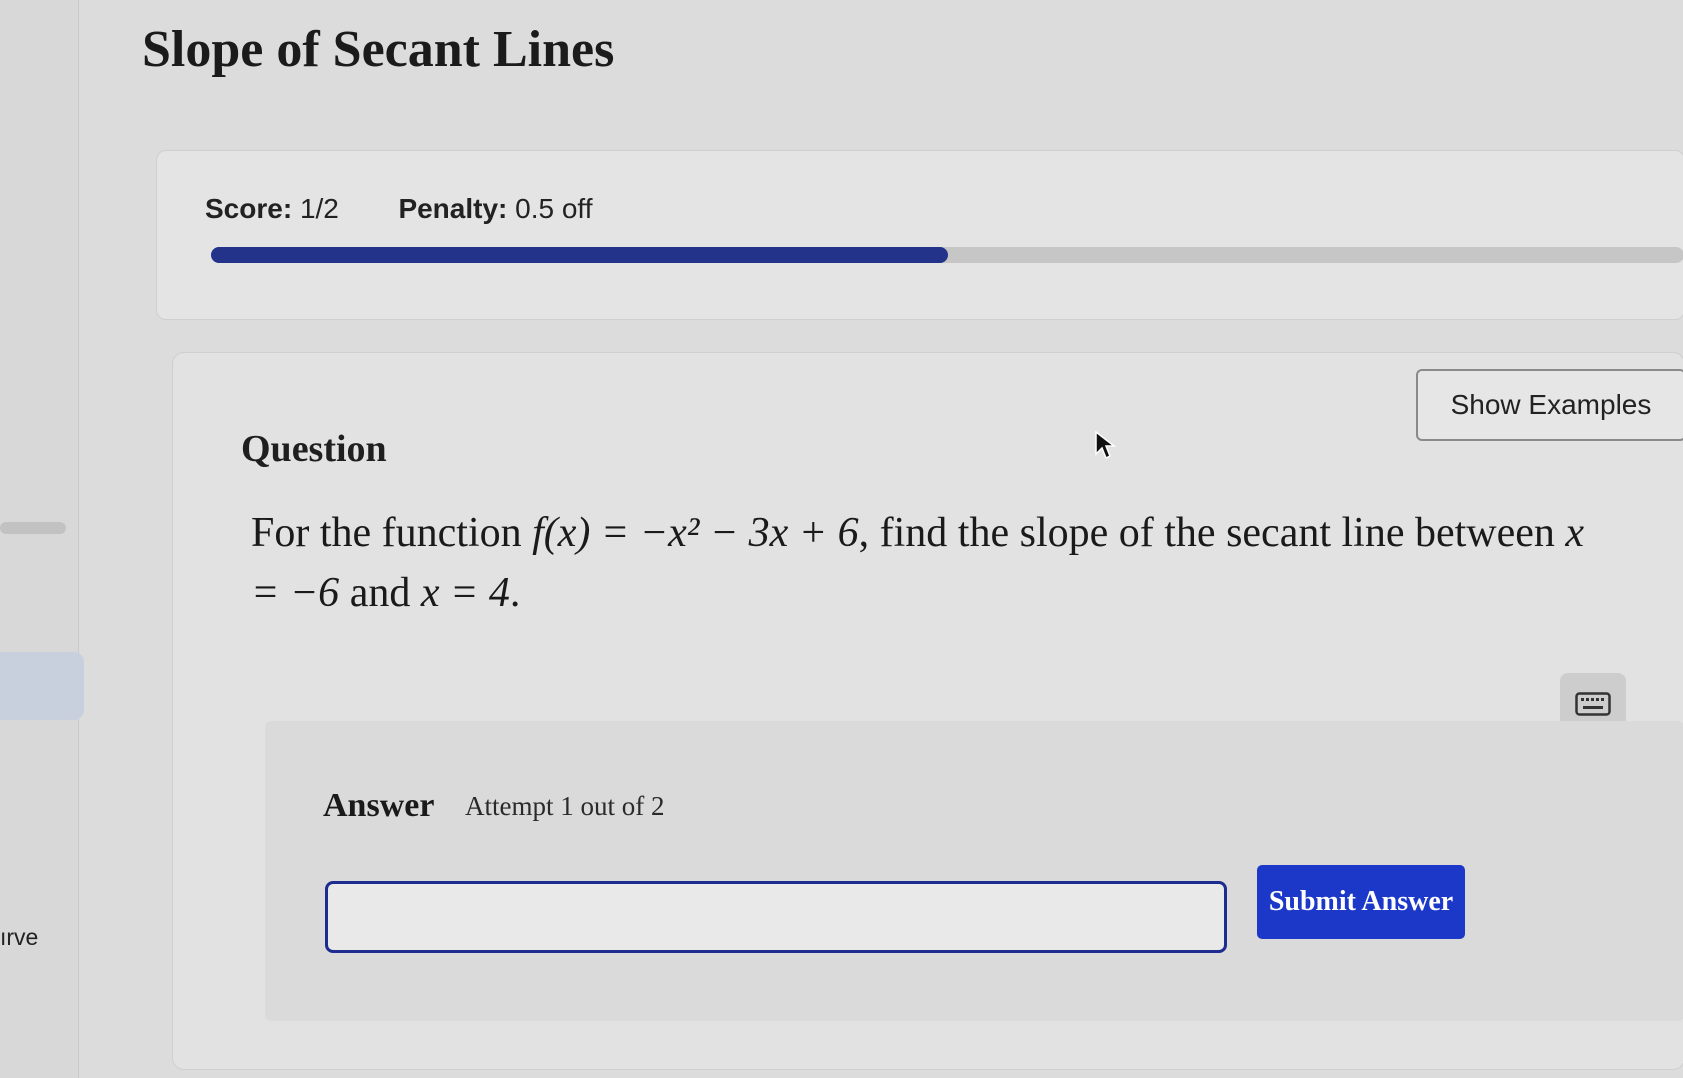 Image resolution: width=1683 pixels, height=1078 pixels. Describe the element at coordinates (314, 449) in the screenshot. I see `question-heading: Question` at that location.